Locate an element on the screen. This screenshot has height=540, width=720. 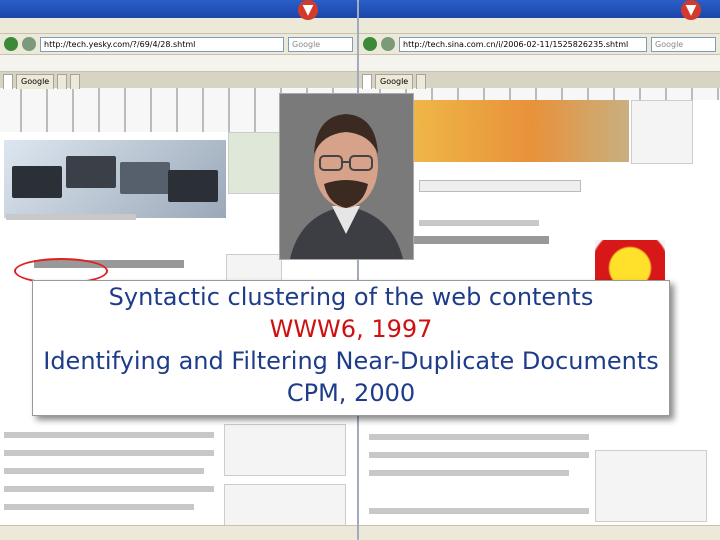
caption-year-1: , 1997 is located at coordinates (394, 329).